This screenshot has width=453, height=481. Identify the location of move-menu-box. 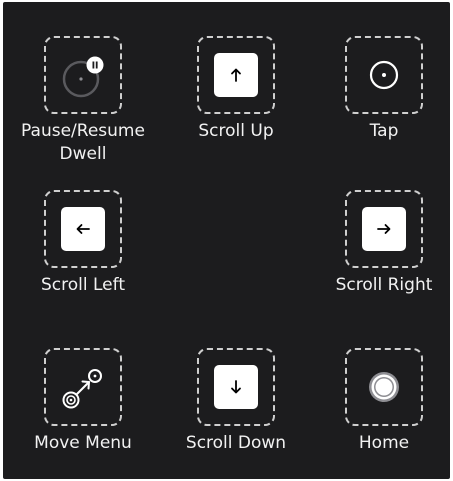
(83, 387).